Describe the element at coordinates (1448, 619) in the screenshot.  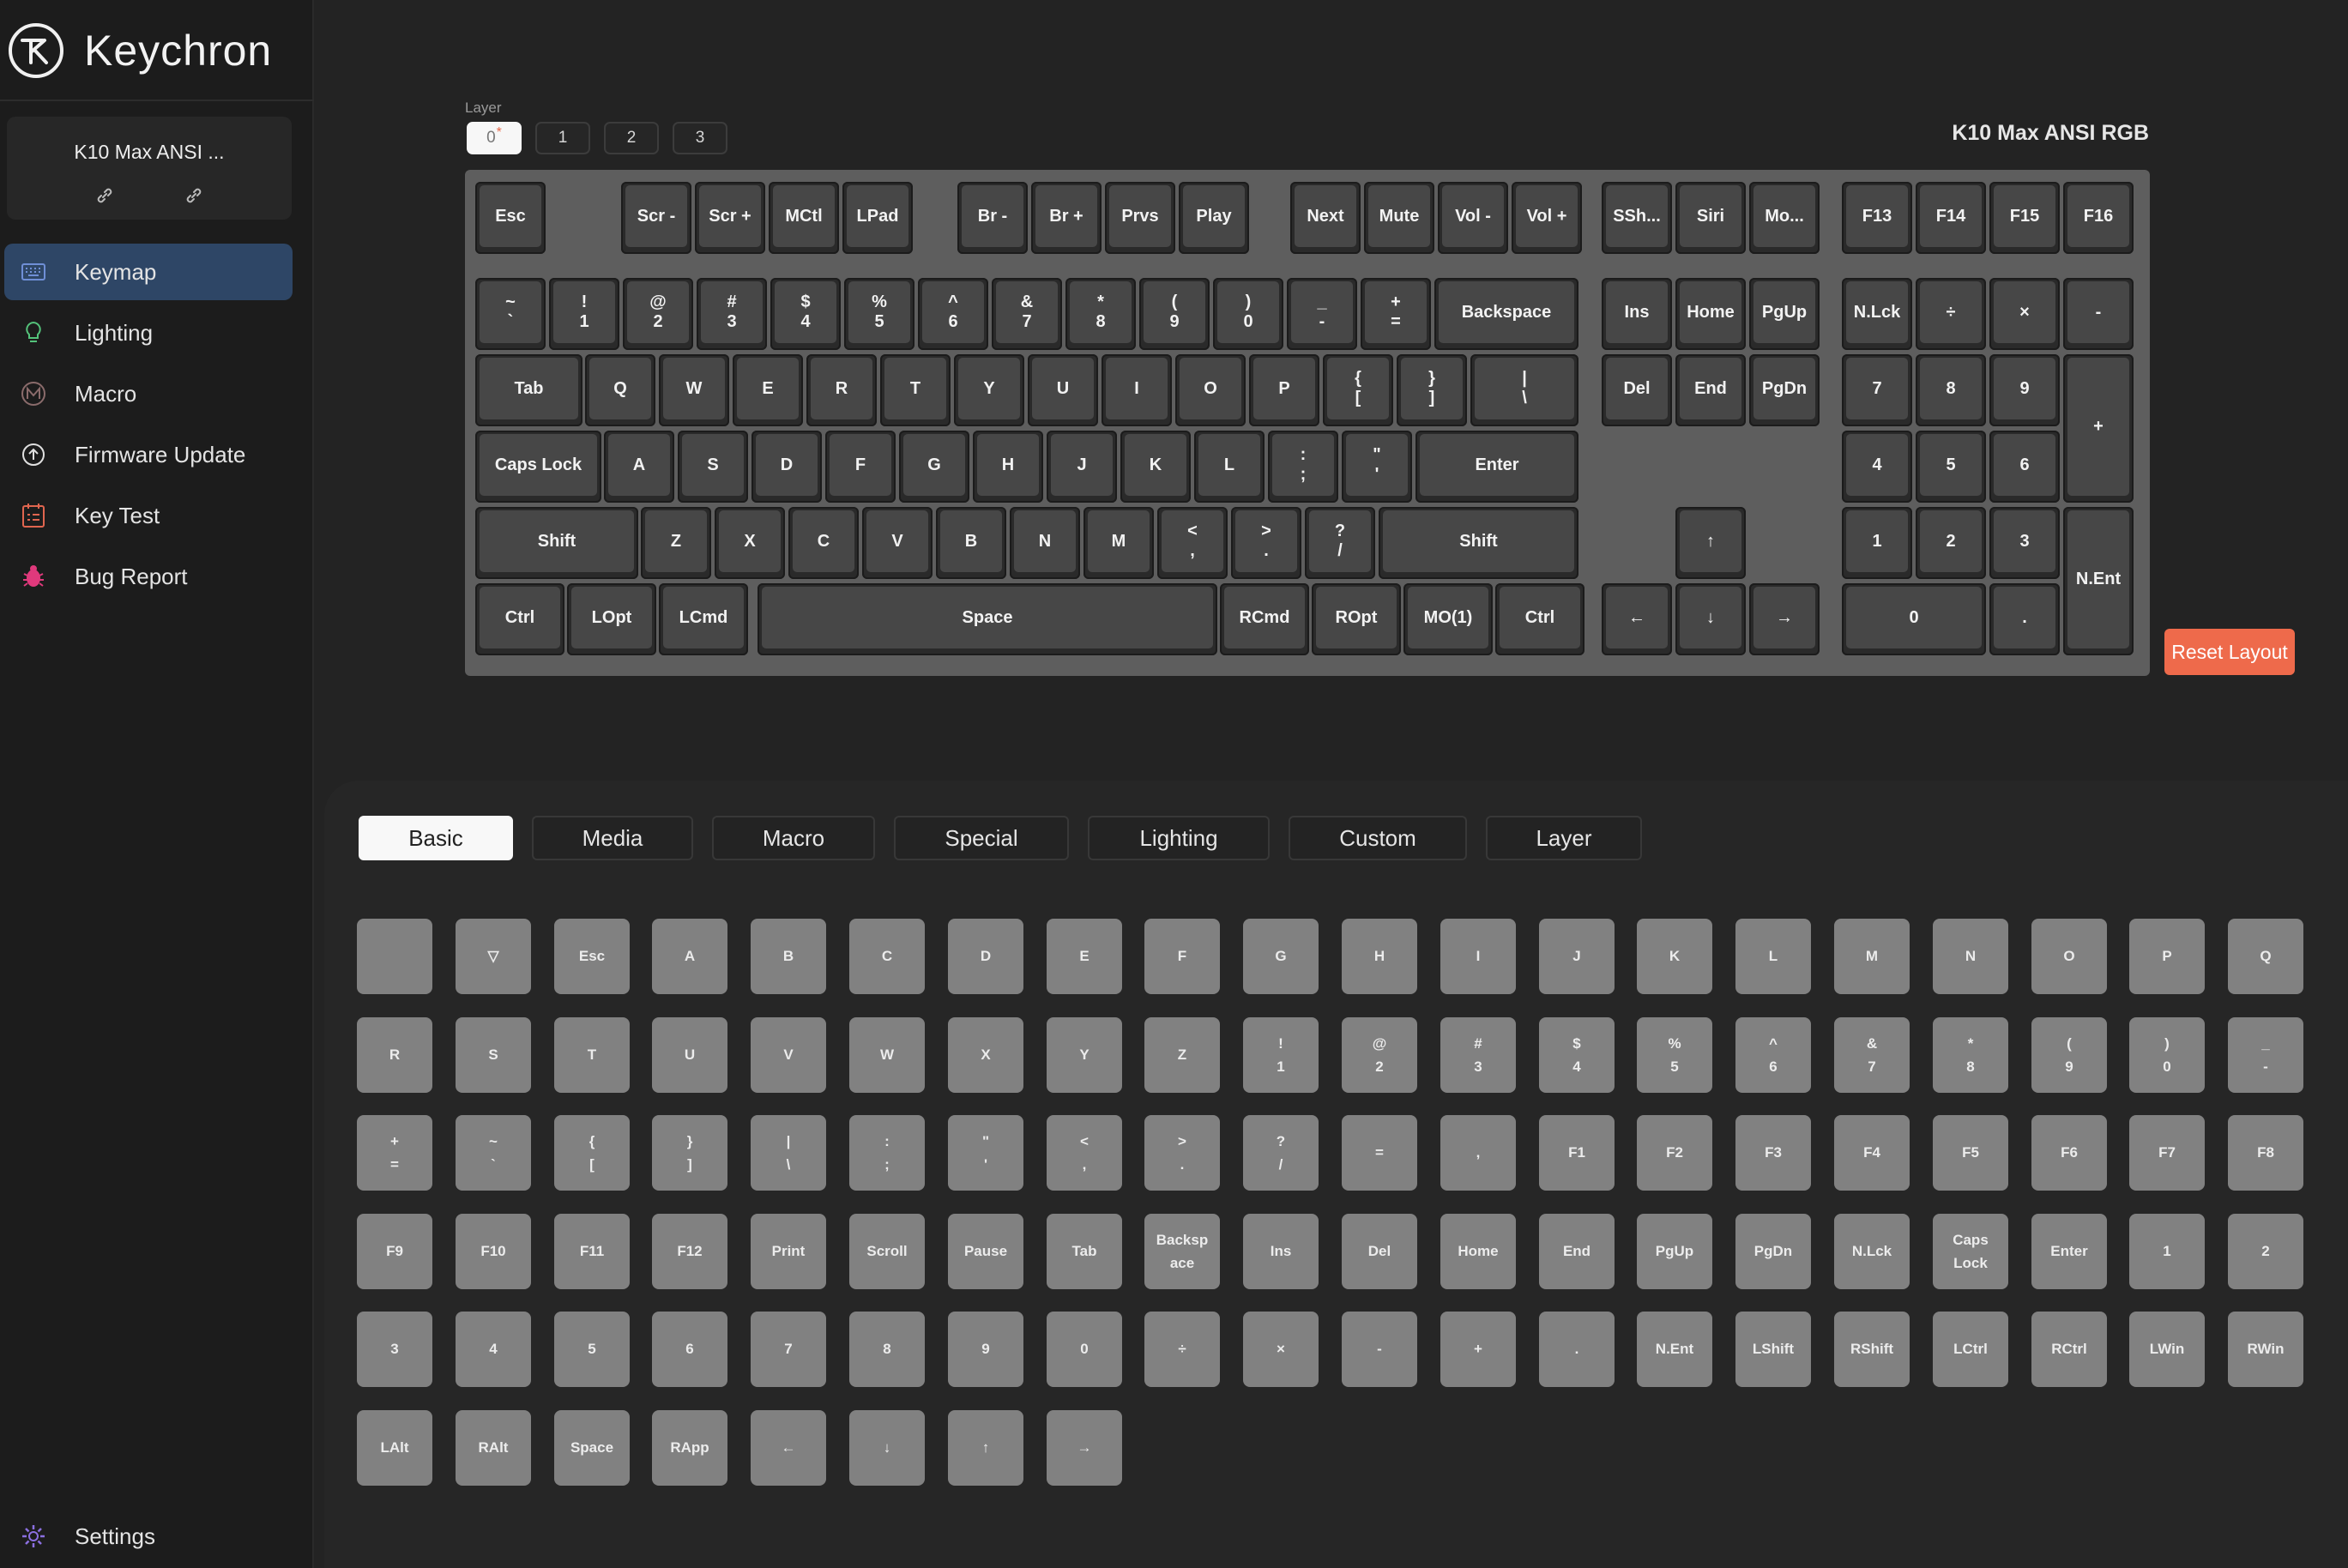
I see `keyboard-key: MO(1)` at that location.